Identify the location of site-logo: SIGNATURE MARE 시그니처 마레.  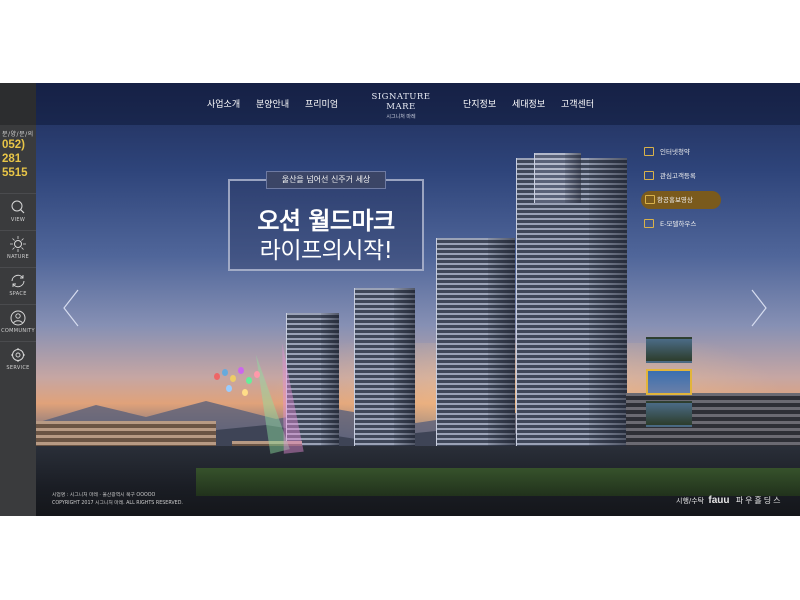
(401, 106).